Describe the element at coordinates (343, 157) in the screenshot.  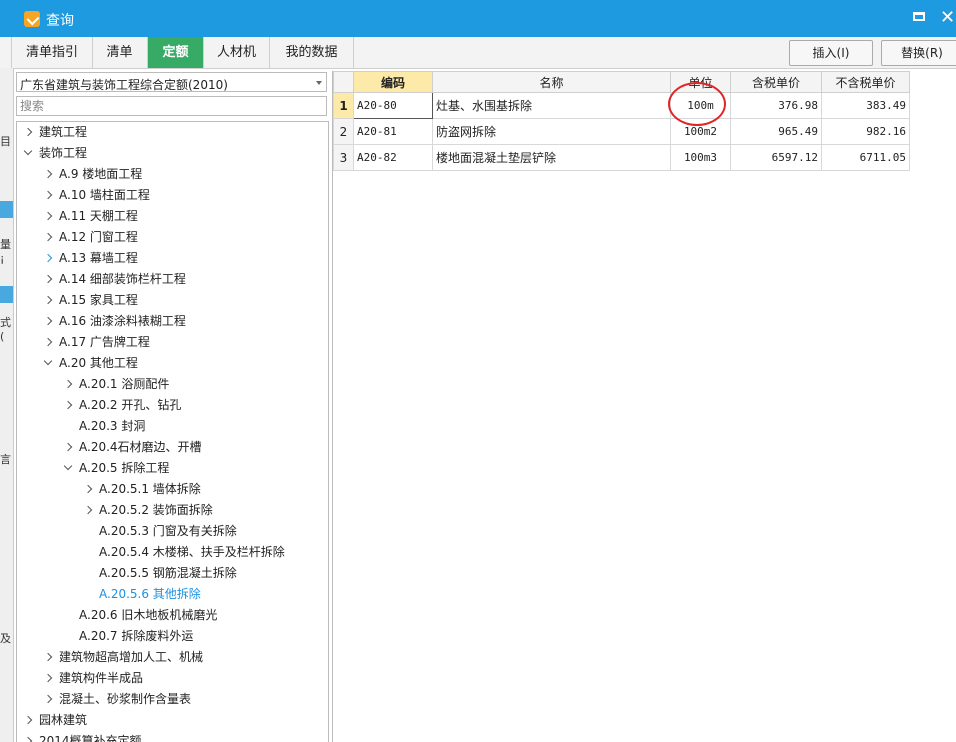
I see `row-number: 3` at that location.